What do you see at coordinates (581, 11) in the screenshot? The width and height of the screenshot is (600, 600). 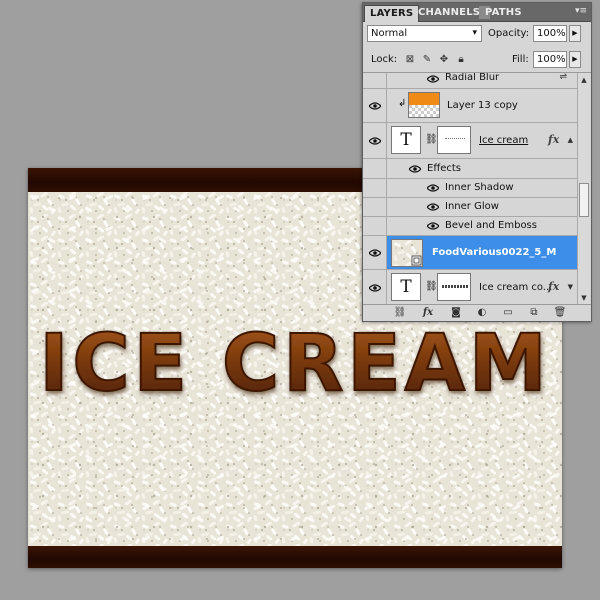 I see `panel-menu-icon: ▾≡` at bounding box center [581, 11].